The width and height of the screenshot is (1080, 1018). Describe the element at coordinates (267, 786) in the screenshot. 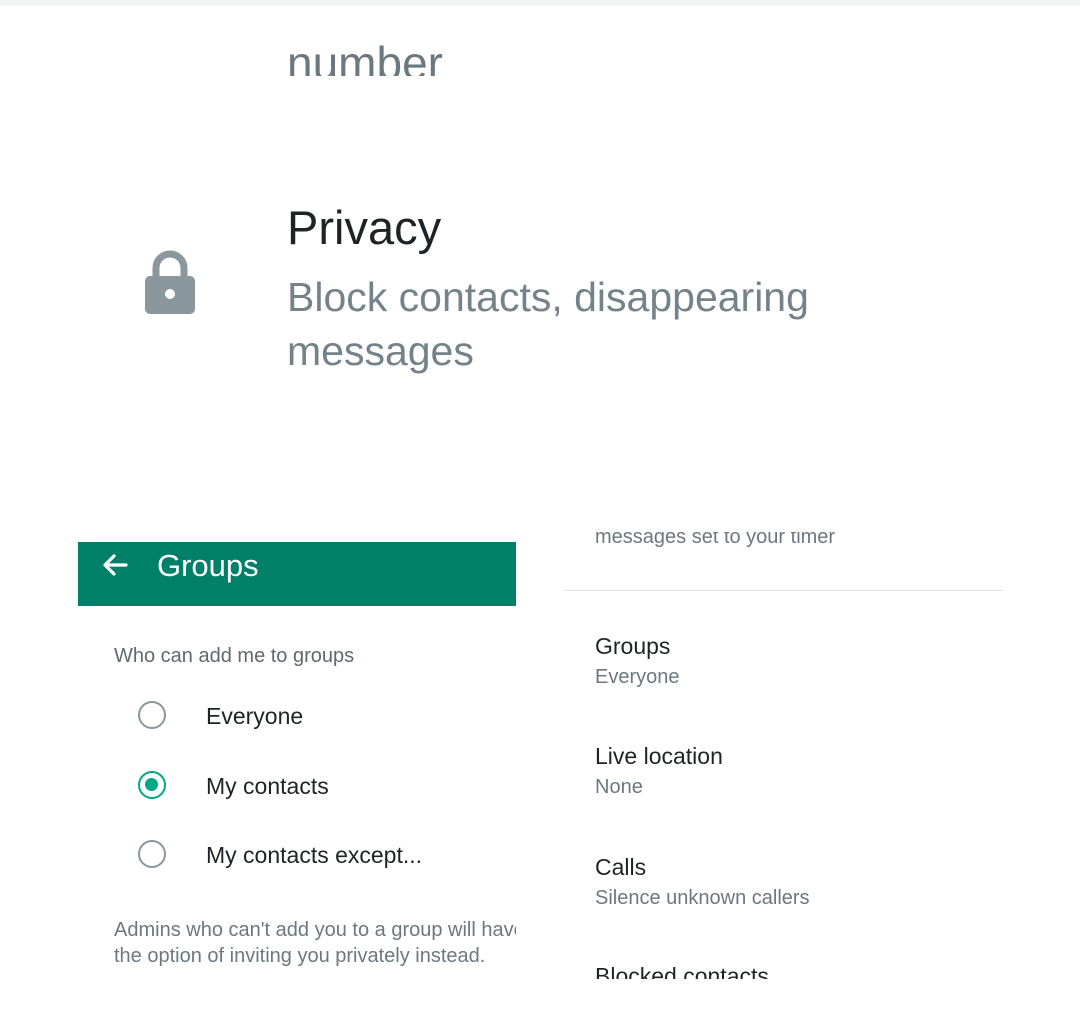

I see `option-label: My contacts` at that location.